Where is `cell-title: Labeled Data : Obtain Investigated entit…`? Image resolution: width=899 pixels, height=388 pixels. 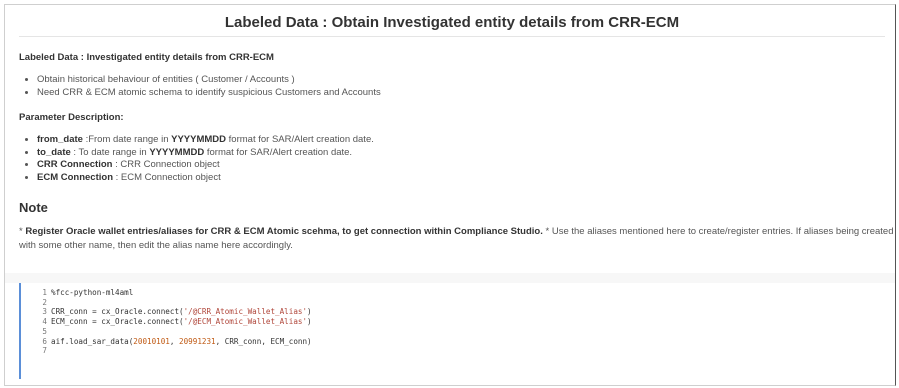
cell-title: Labeled Data : Obtain Investigated entit… is located at coordinates (452, 22).